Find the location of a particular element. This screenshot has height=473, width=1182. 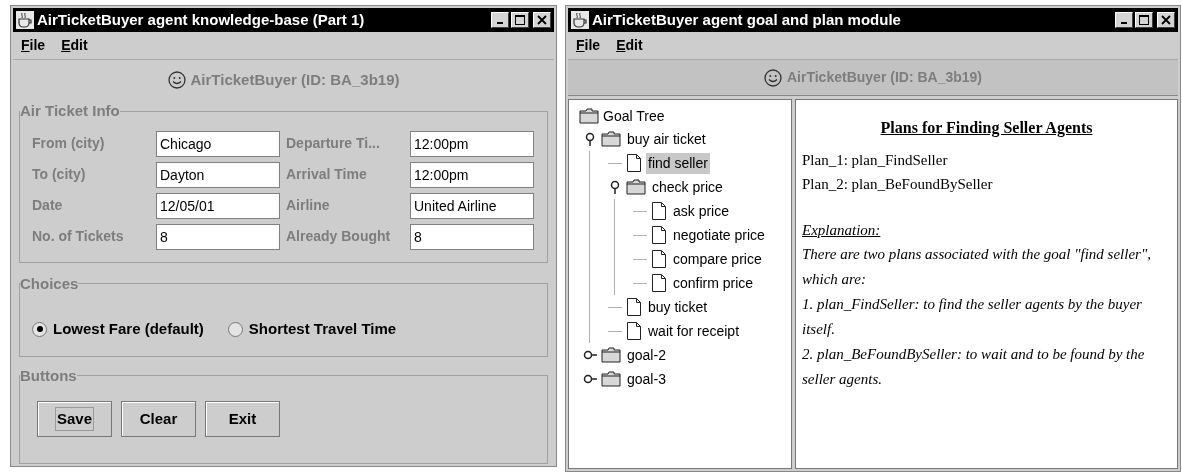

tree-item: check price is located at coordinates (687, 187).